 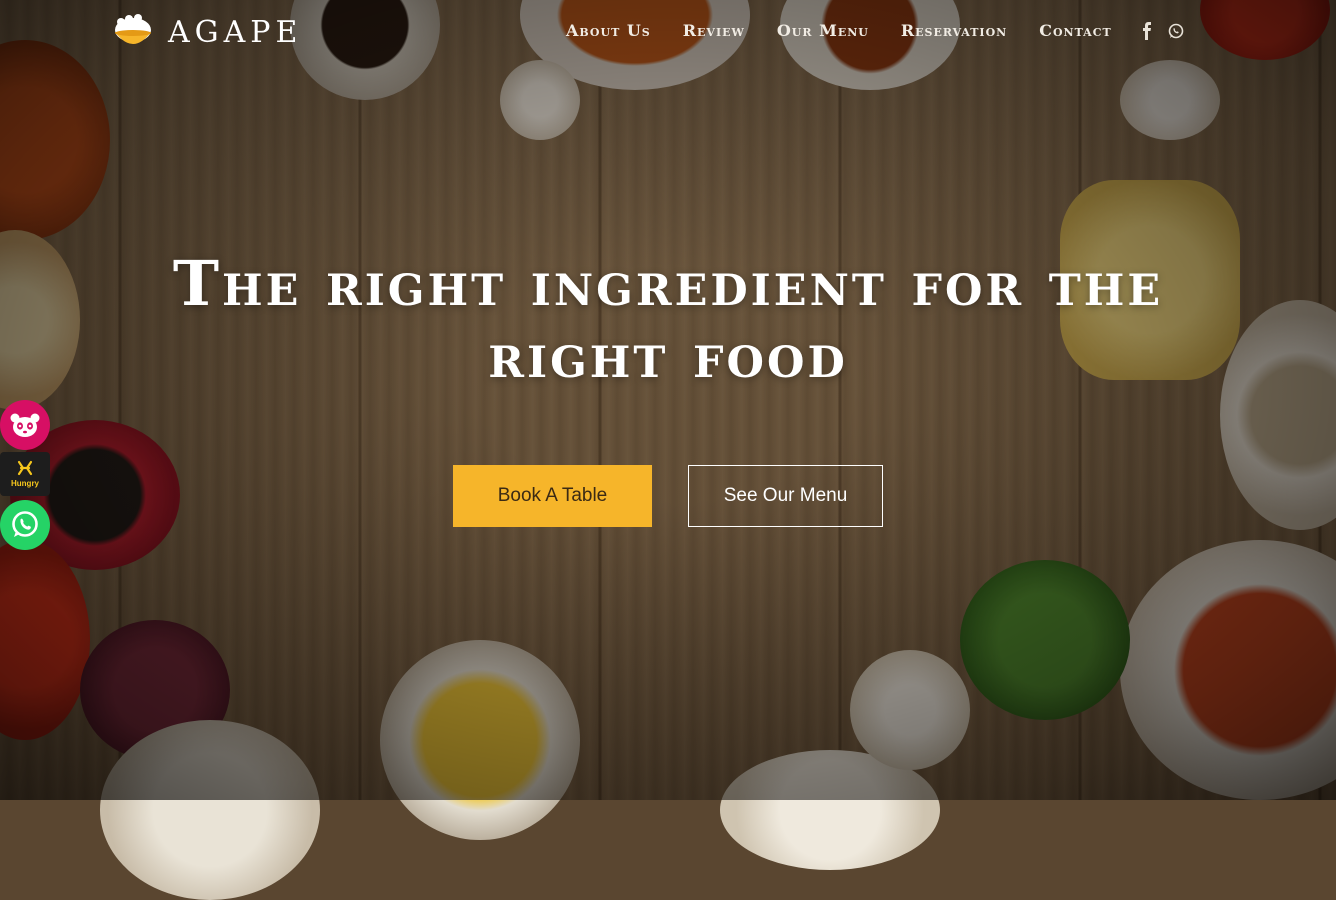 I want to click on brand-logo: AGAPE, so click(x=207, y=32).